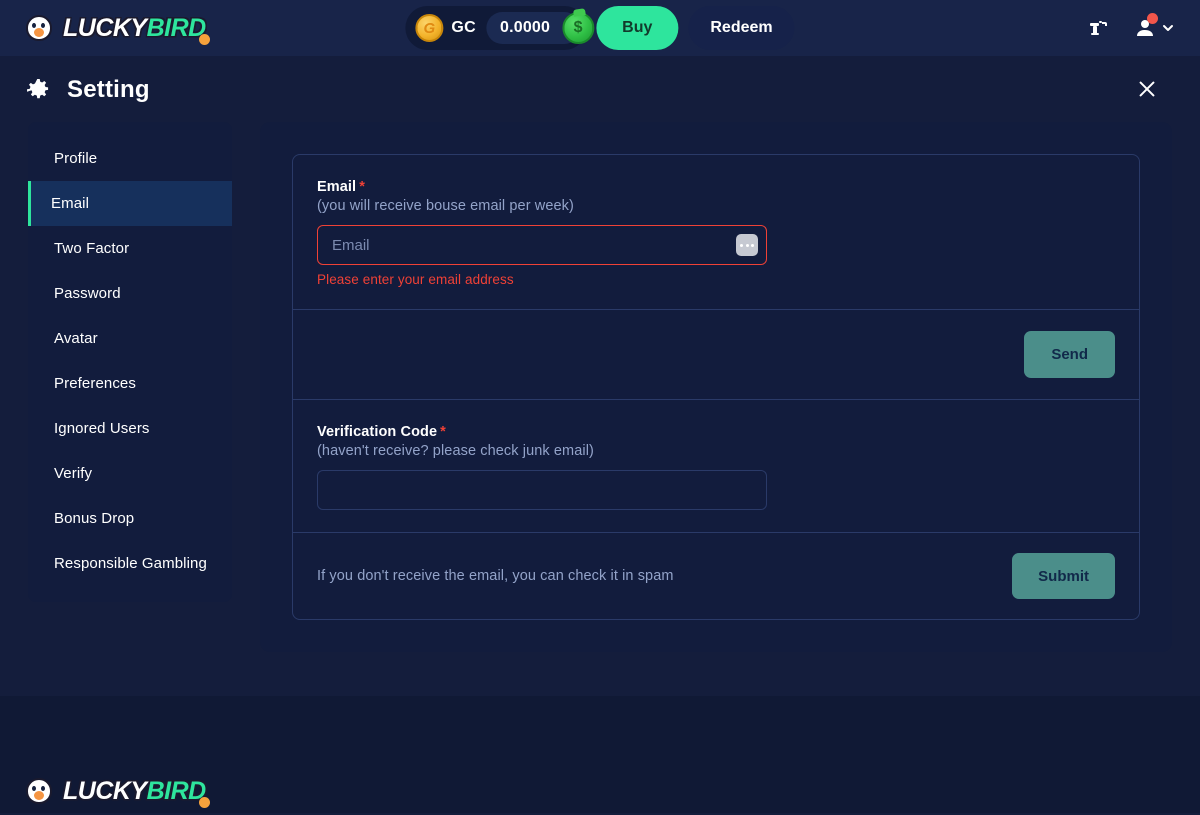 The width and height of the screenshot is (1200, 815). I want to click on notification-dot, so click(1152, 18).